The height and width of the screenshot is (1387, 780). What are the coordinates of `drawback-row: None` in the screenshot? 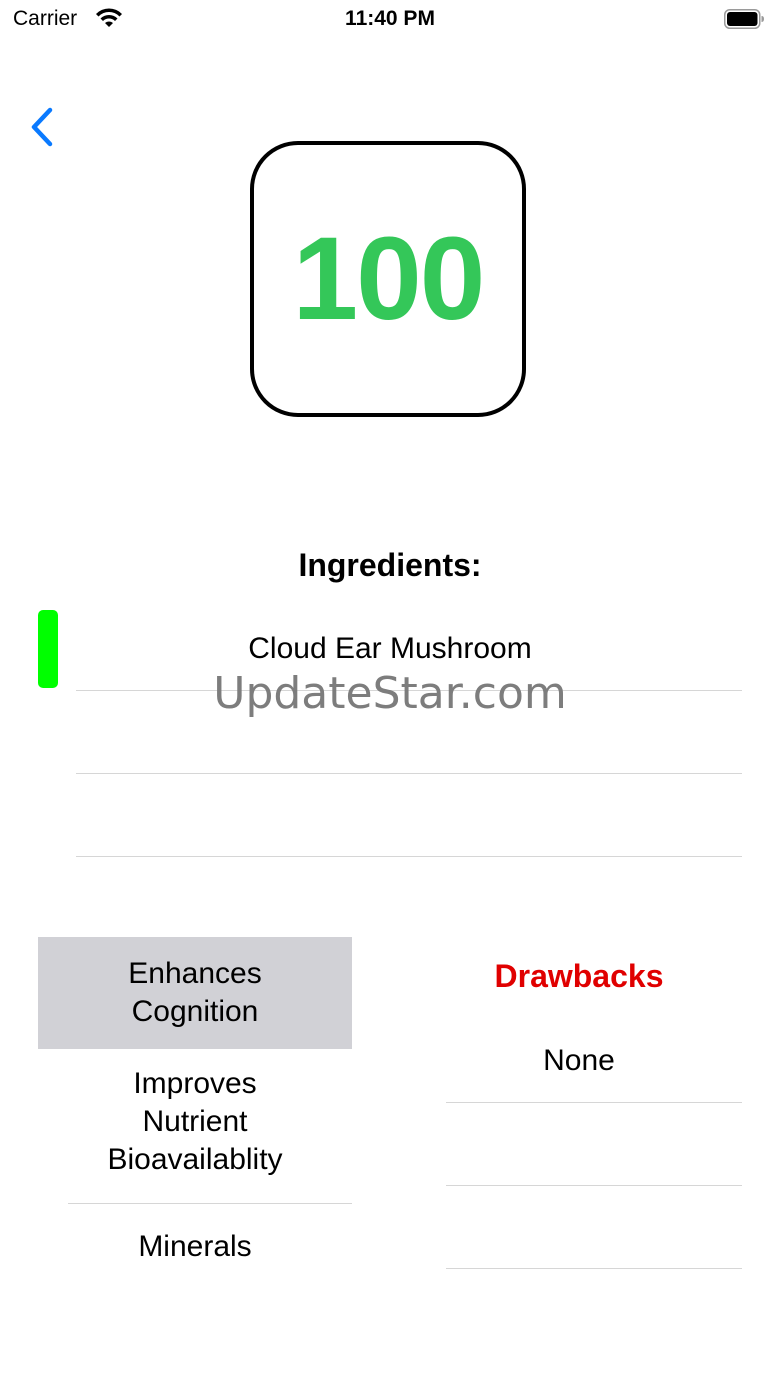 It's located at (594, 1061).